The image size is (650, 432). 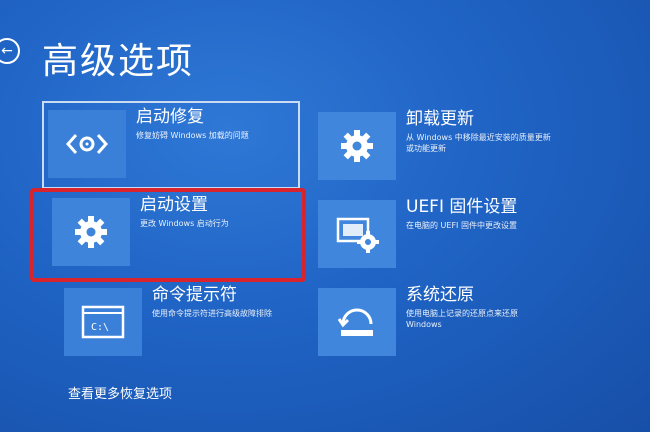 What do you see at coordinates (192, 135) in the screenshot?
I see `tile-description: 修复妨碍 Windows 加载的问题` at bounding box center [192, 135].